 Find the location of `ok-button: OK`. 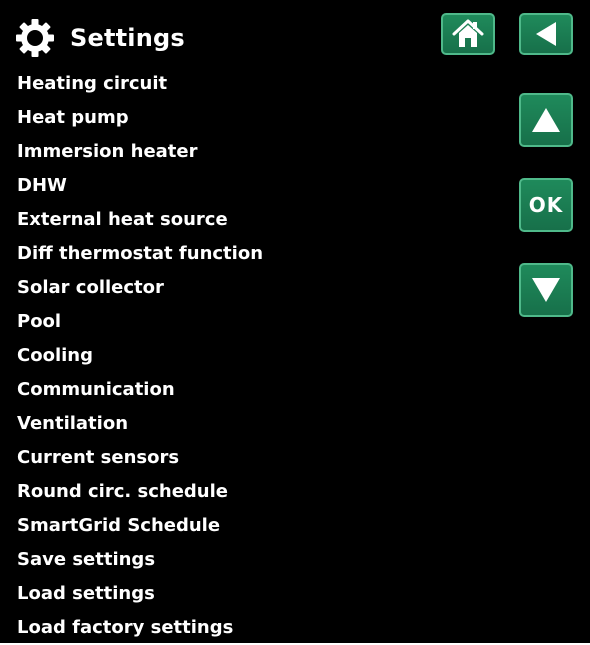

ok-button: OK is located at coordinates (546, 205).